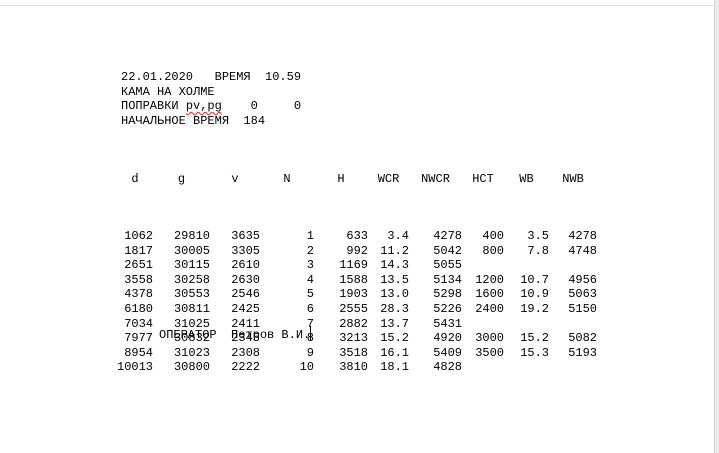 Image resolution: width=719 pixels, height=453 pixels. What do you see at coordinates (353, 323) in the screenshot?
I see `table-cell: 2882` at bounding box center [353, 323].